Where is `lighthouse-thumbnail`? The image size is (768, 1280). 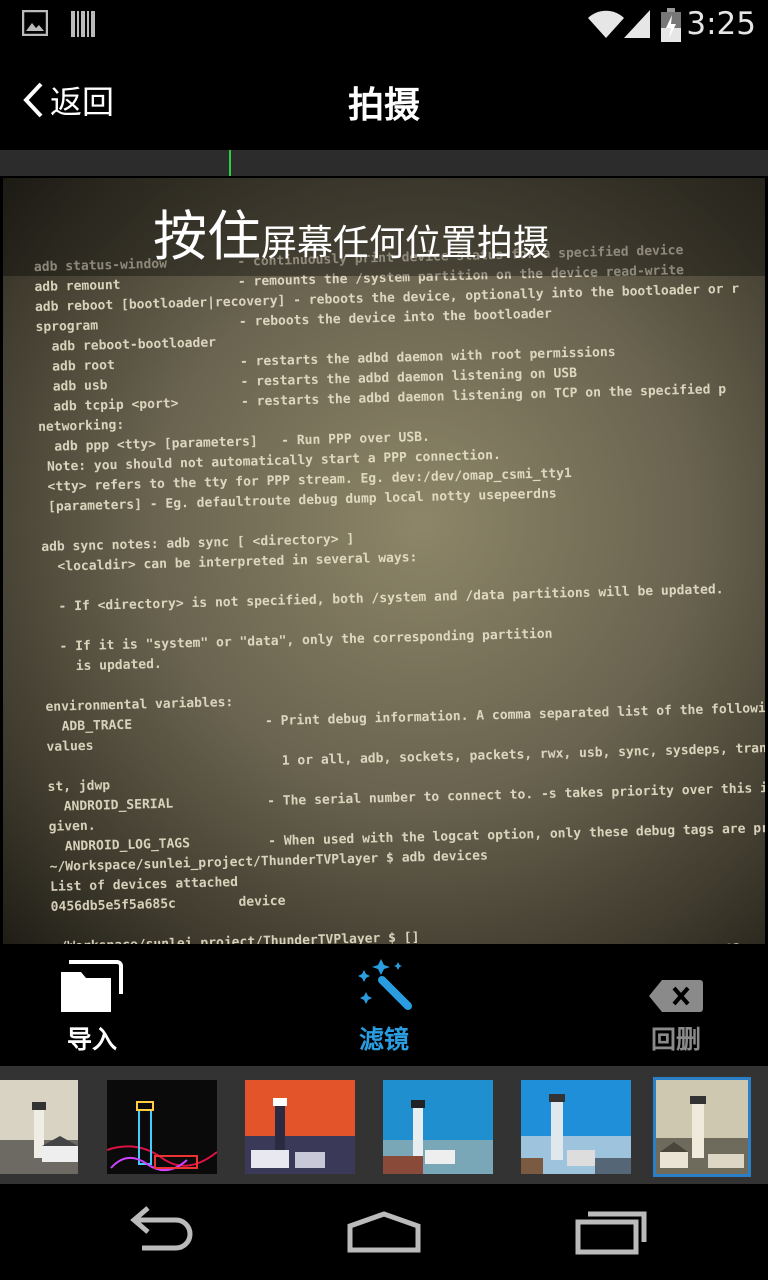 lighthouse-thumbnail is located at coordinates (39, 1127).